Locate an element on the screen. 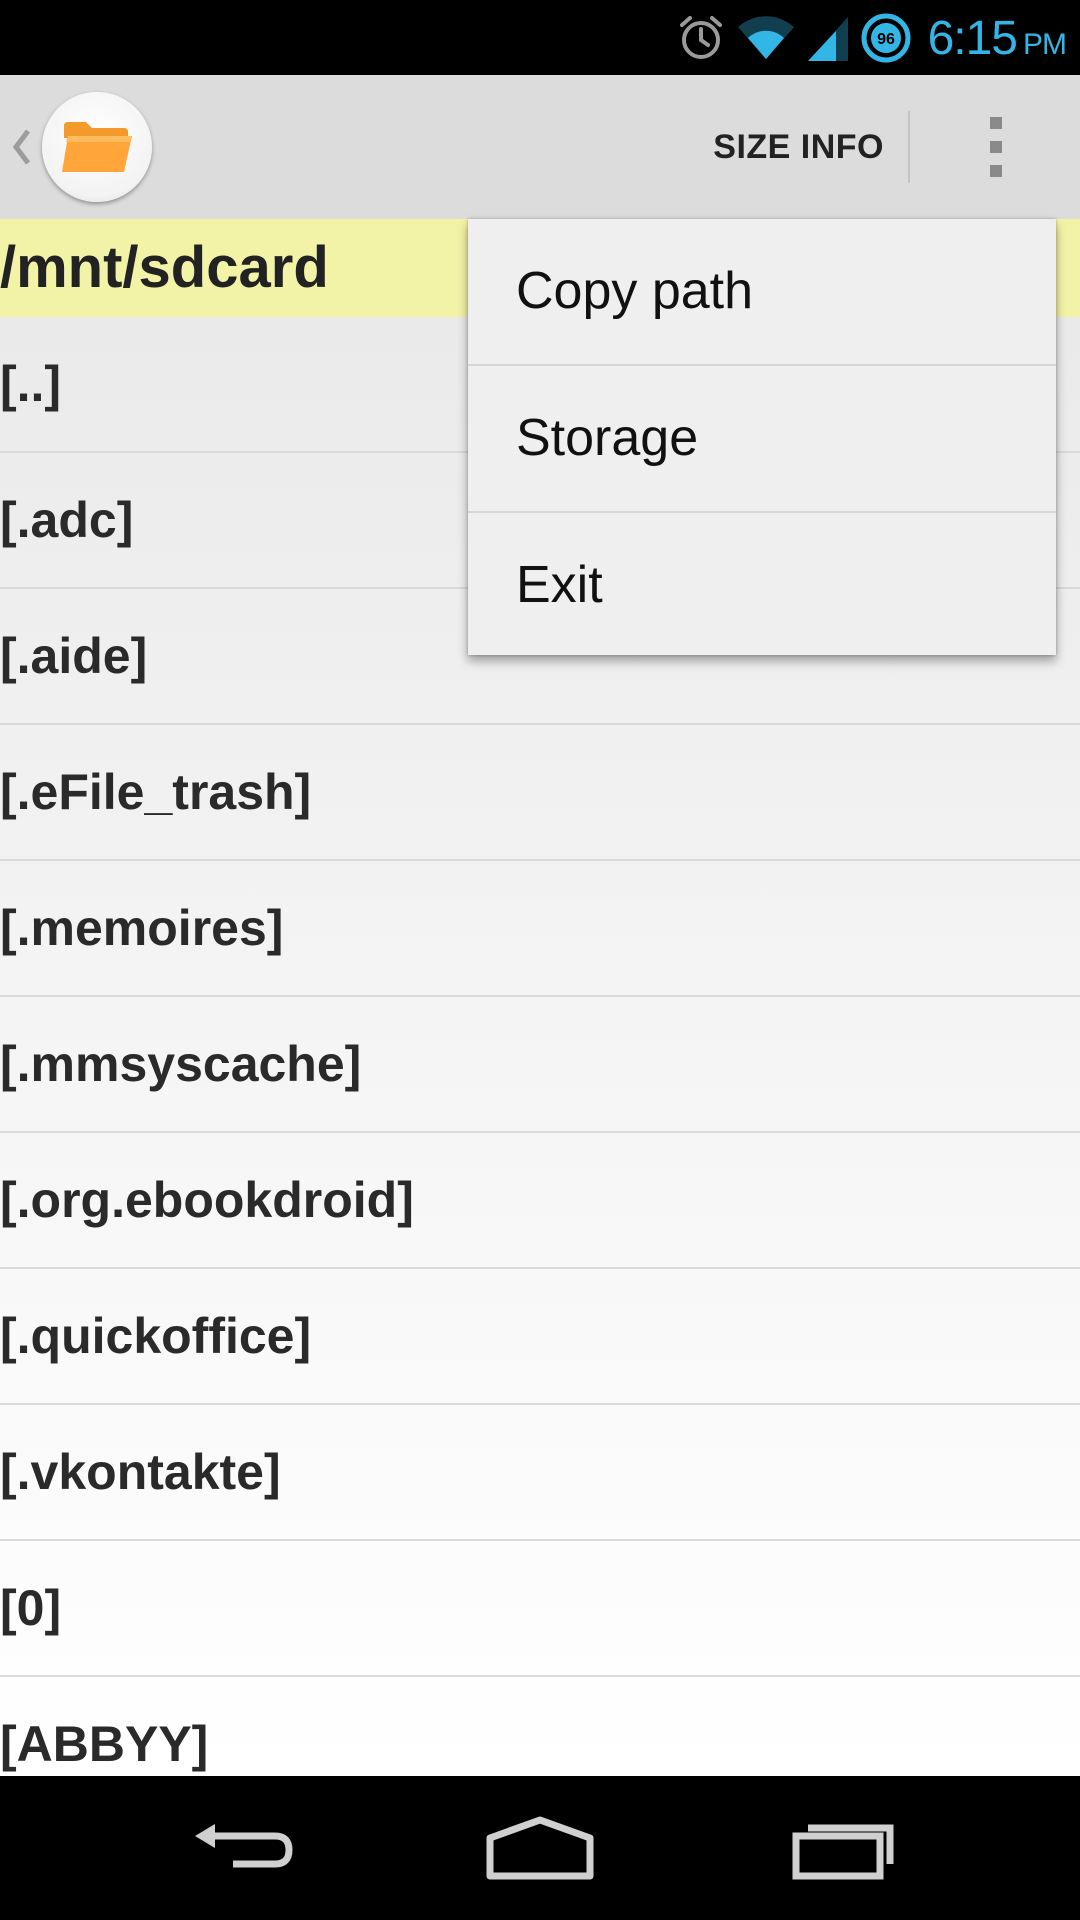  action-divider is located at coordinates (909, 147).